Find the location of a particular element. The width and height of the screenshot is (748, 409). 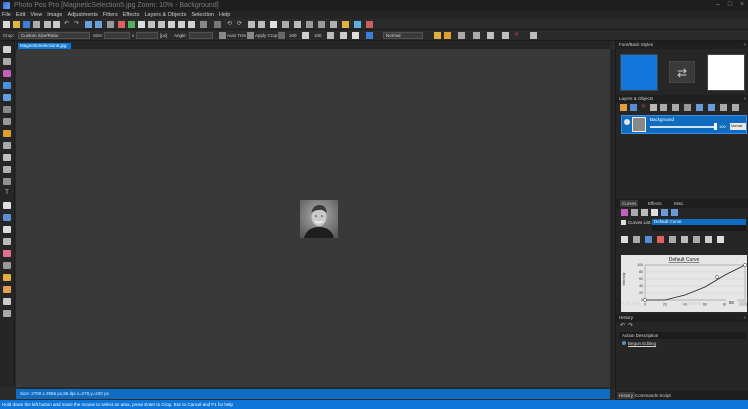

curve-red-icon is located at coordinates (660, 239).